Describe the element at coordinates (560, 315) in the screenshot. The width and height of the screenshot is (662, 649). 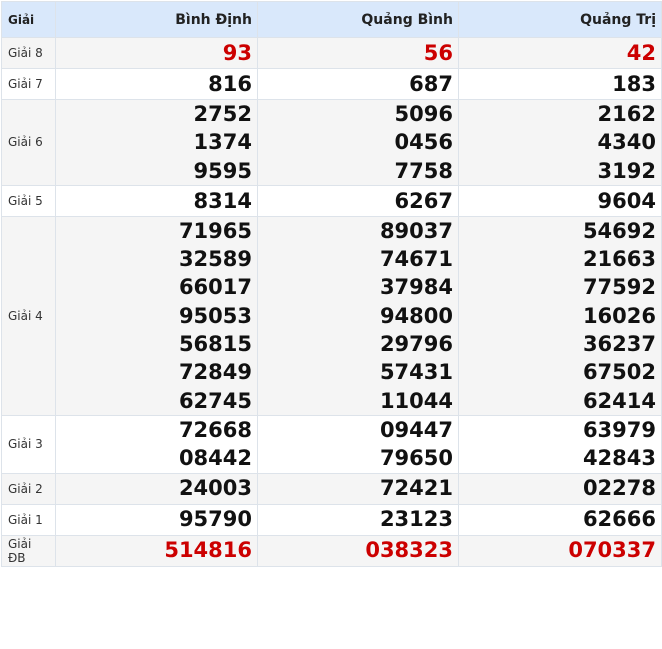
I see `result-cell-quang-tri: 54692 21663 77592 16026 36237 67502 62414` at that location.